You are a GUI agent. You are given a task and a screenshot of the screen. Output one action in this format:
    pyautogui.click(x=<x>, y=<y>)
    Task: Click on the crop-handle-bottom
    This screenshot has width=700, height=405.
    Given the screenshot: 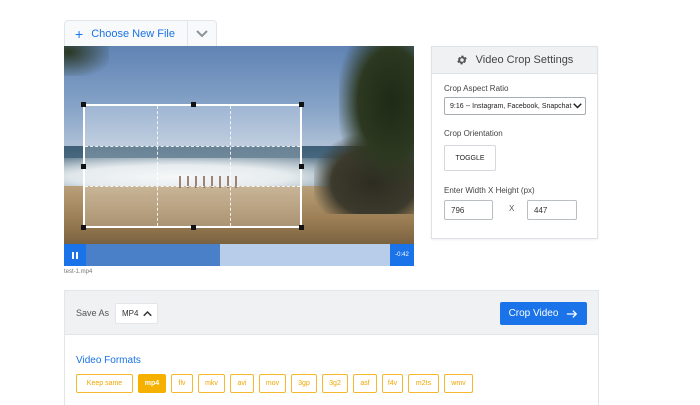 What is the action you would take?
    pyautogui.click(x=193, y=227)
    